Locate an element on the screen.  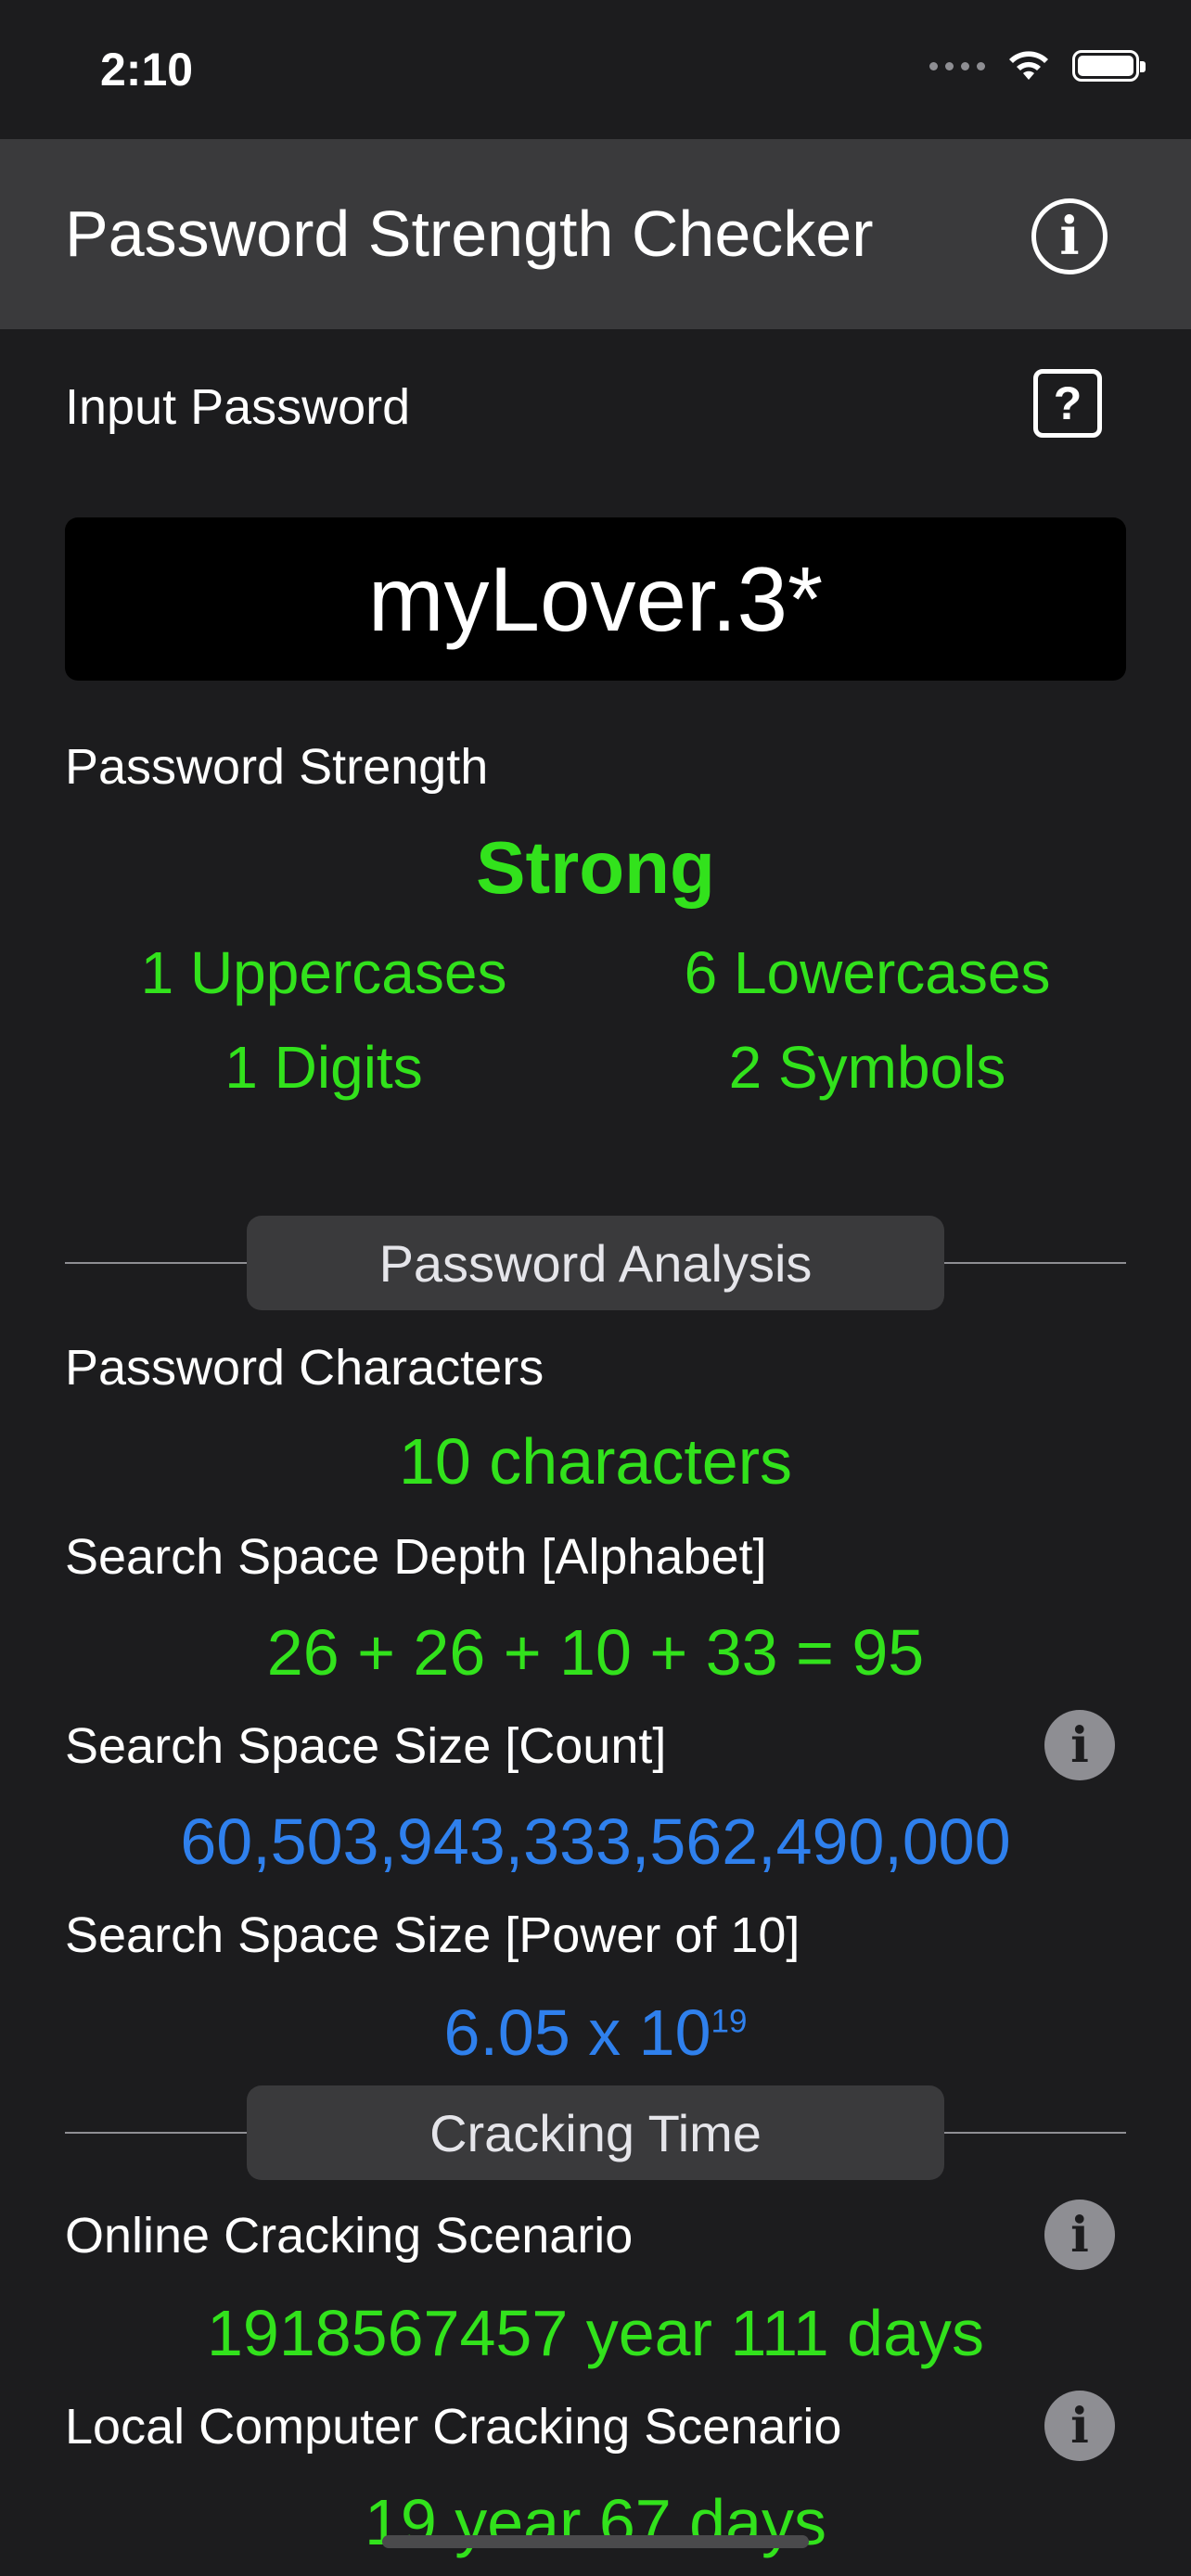
battery-icon is located at coordinates (1109, 66).